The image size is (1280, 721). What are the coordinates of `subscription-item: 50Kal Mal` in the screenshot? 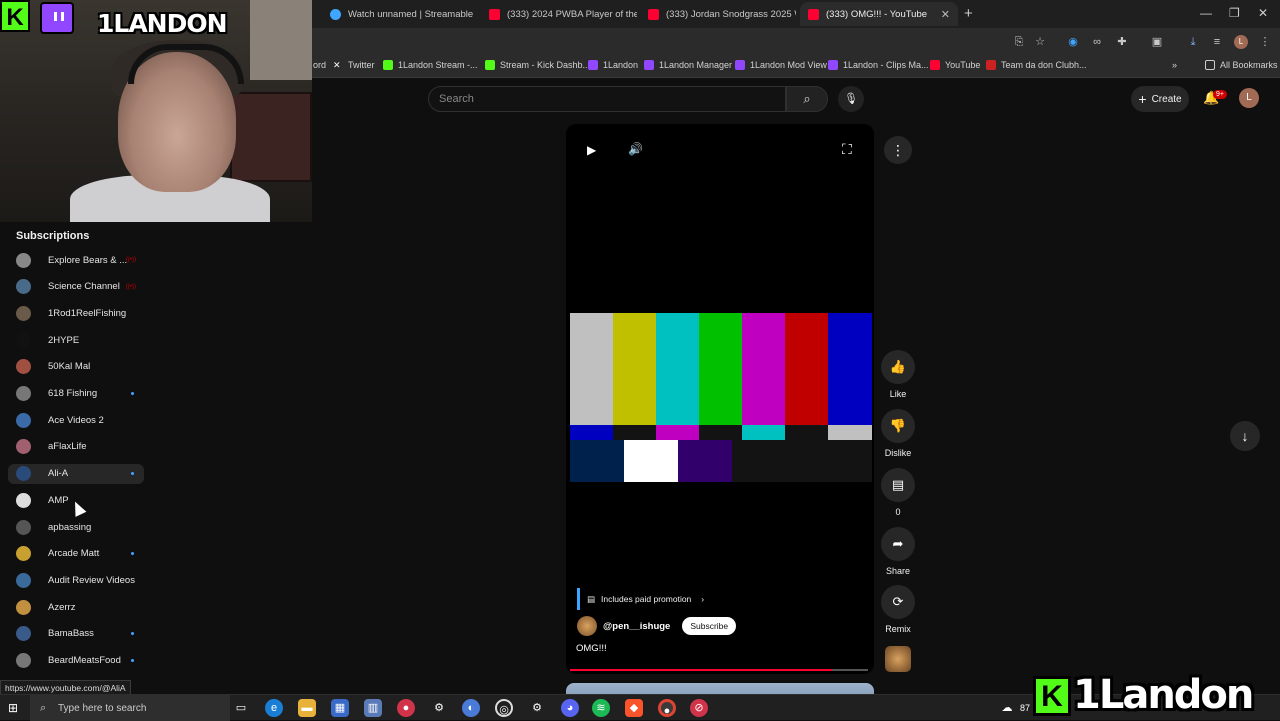 It's located at (76, 367).